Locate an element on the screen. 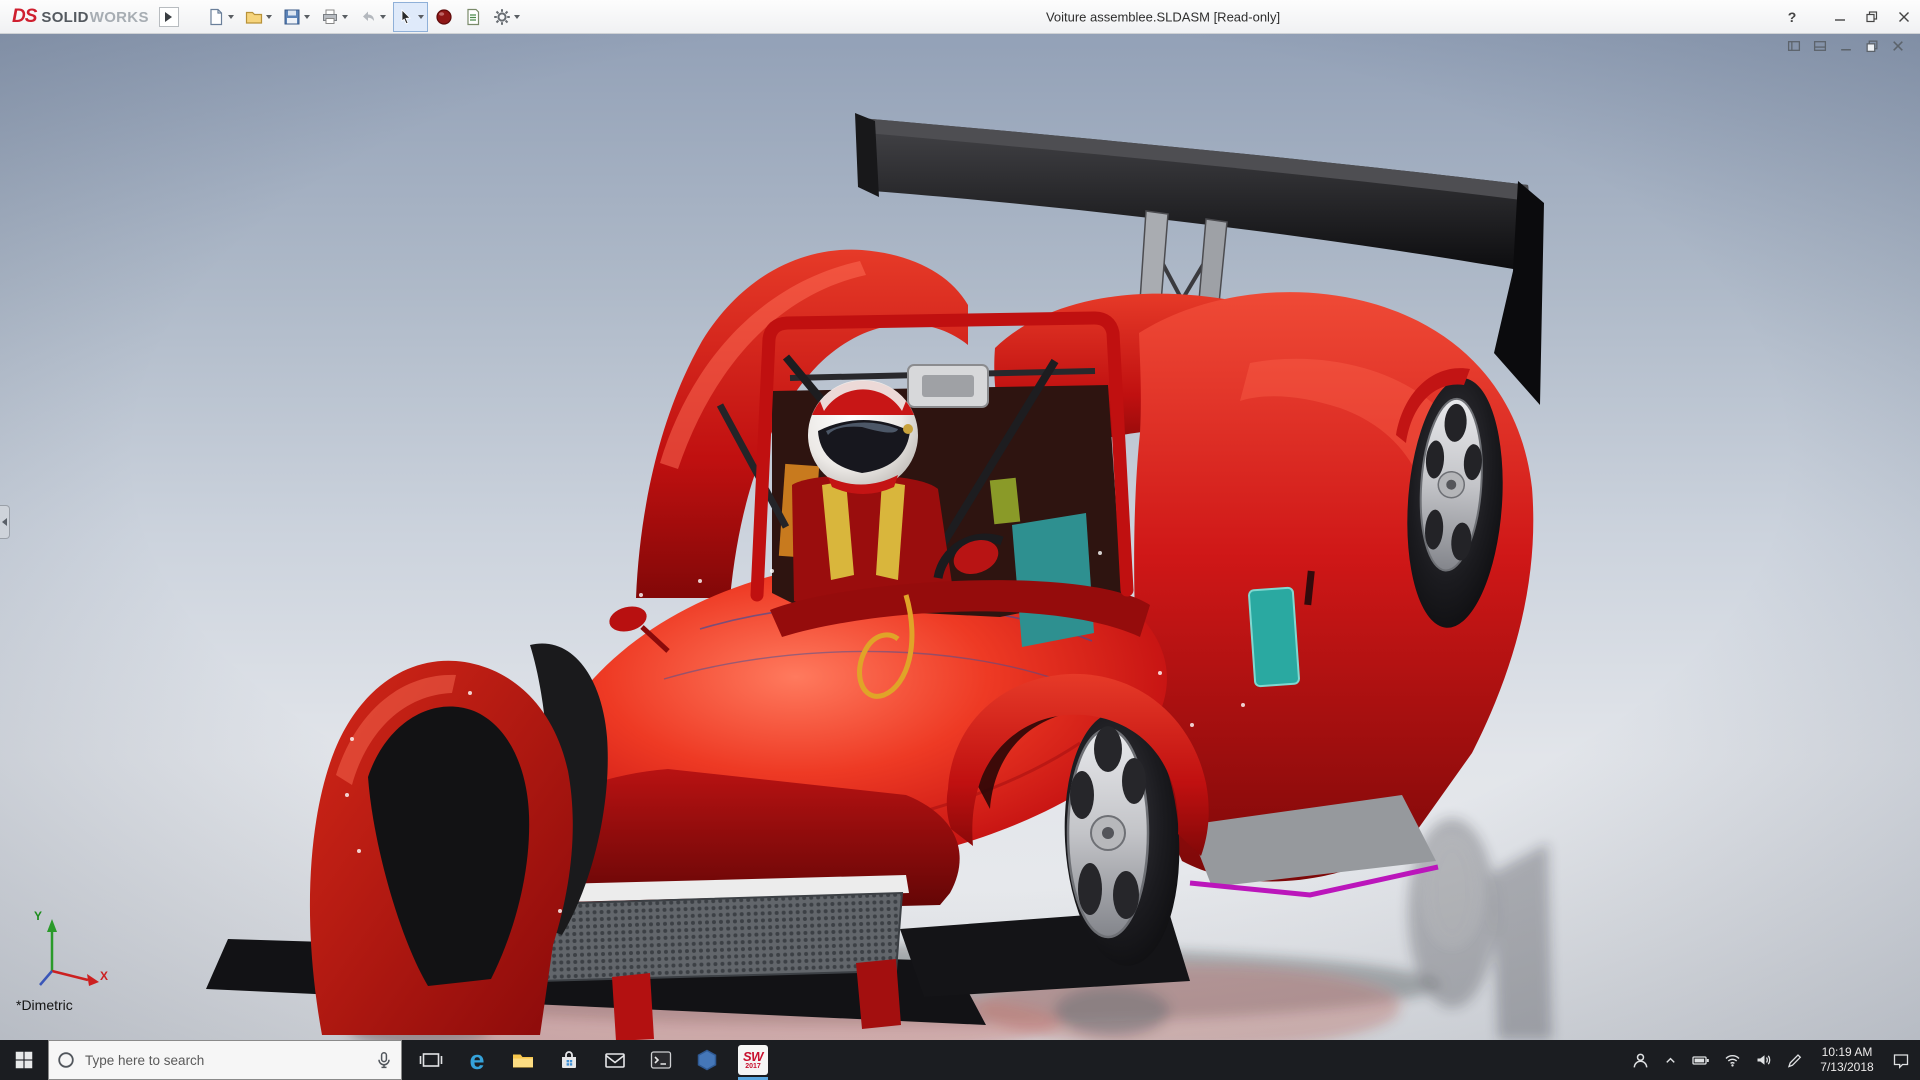 The image size is (1920, 1080). pen-icon is located at coordinates (1794, 1061).